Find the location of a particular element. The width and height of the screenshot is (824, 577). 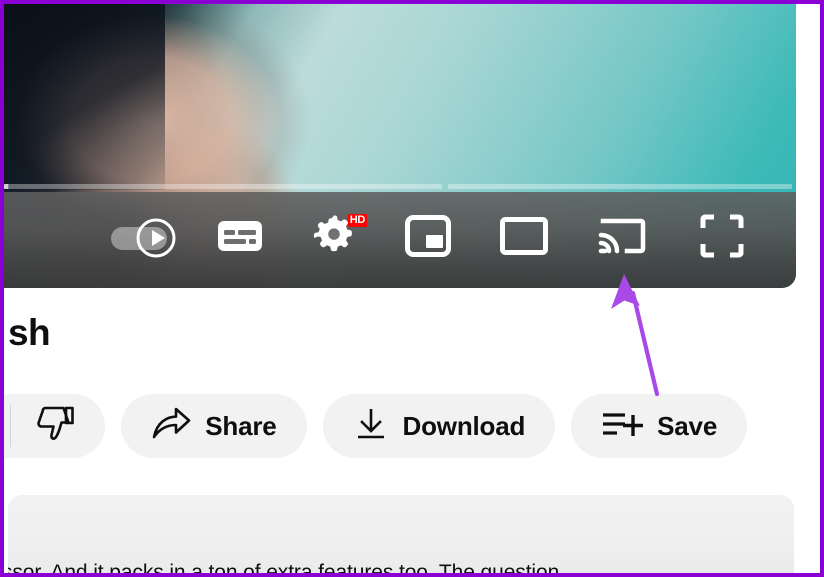

video-action-row: 2 Share is located at coordinates (376, 426).